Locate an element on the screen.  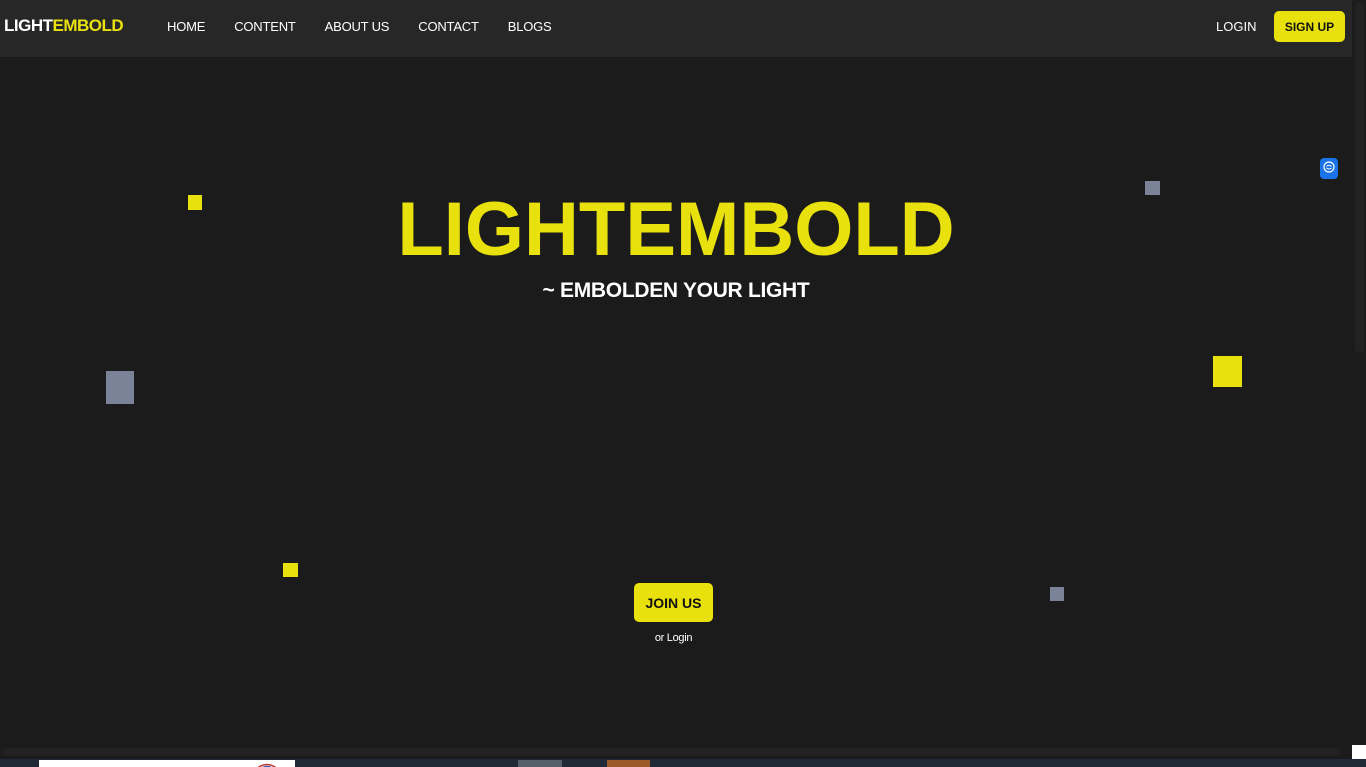
hero-title: LIGHTEMBOLD is located at coordinates (676, 229).